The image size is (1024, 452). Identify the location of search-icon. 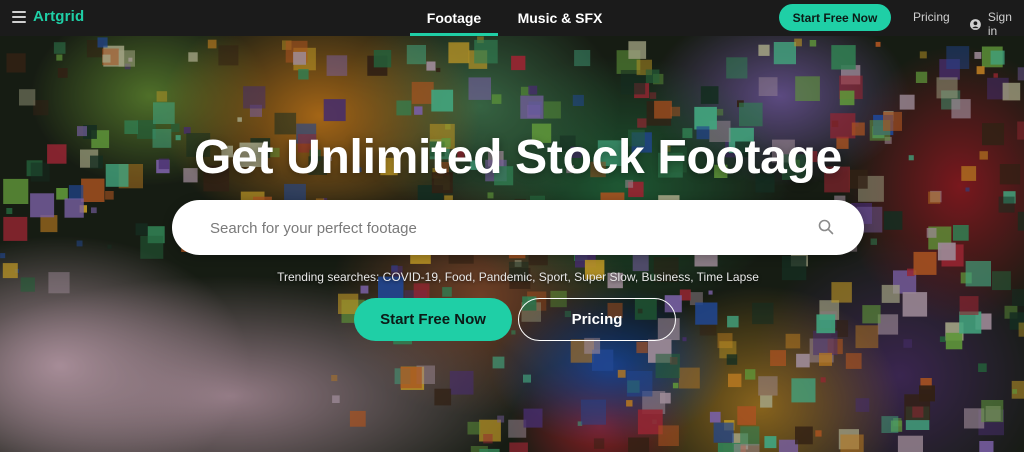
(826, 227).